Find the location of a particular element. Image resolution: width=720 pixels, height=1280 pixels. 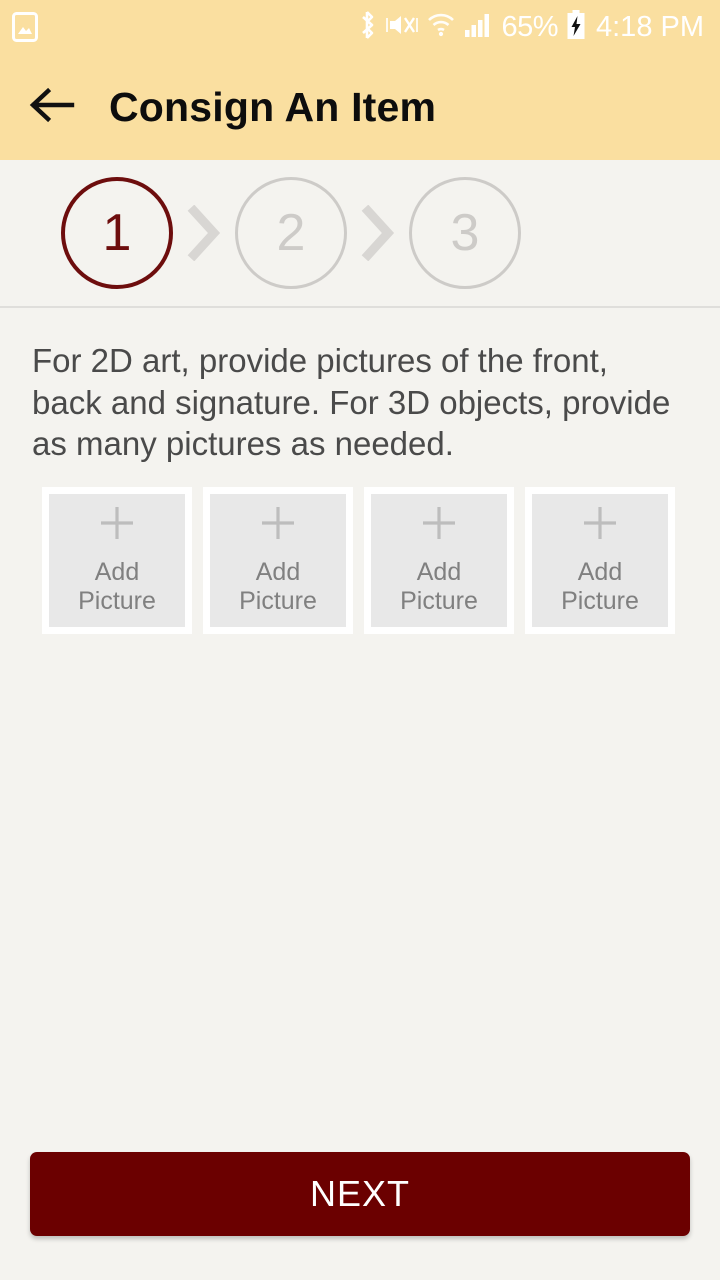

step-separator-2-icon is located at coordinates (378, 233).